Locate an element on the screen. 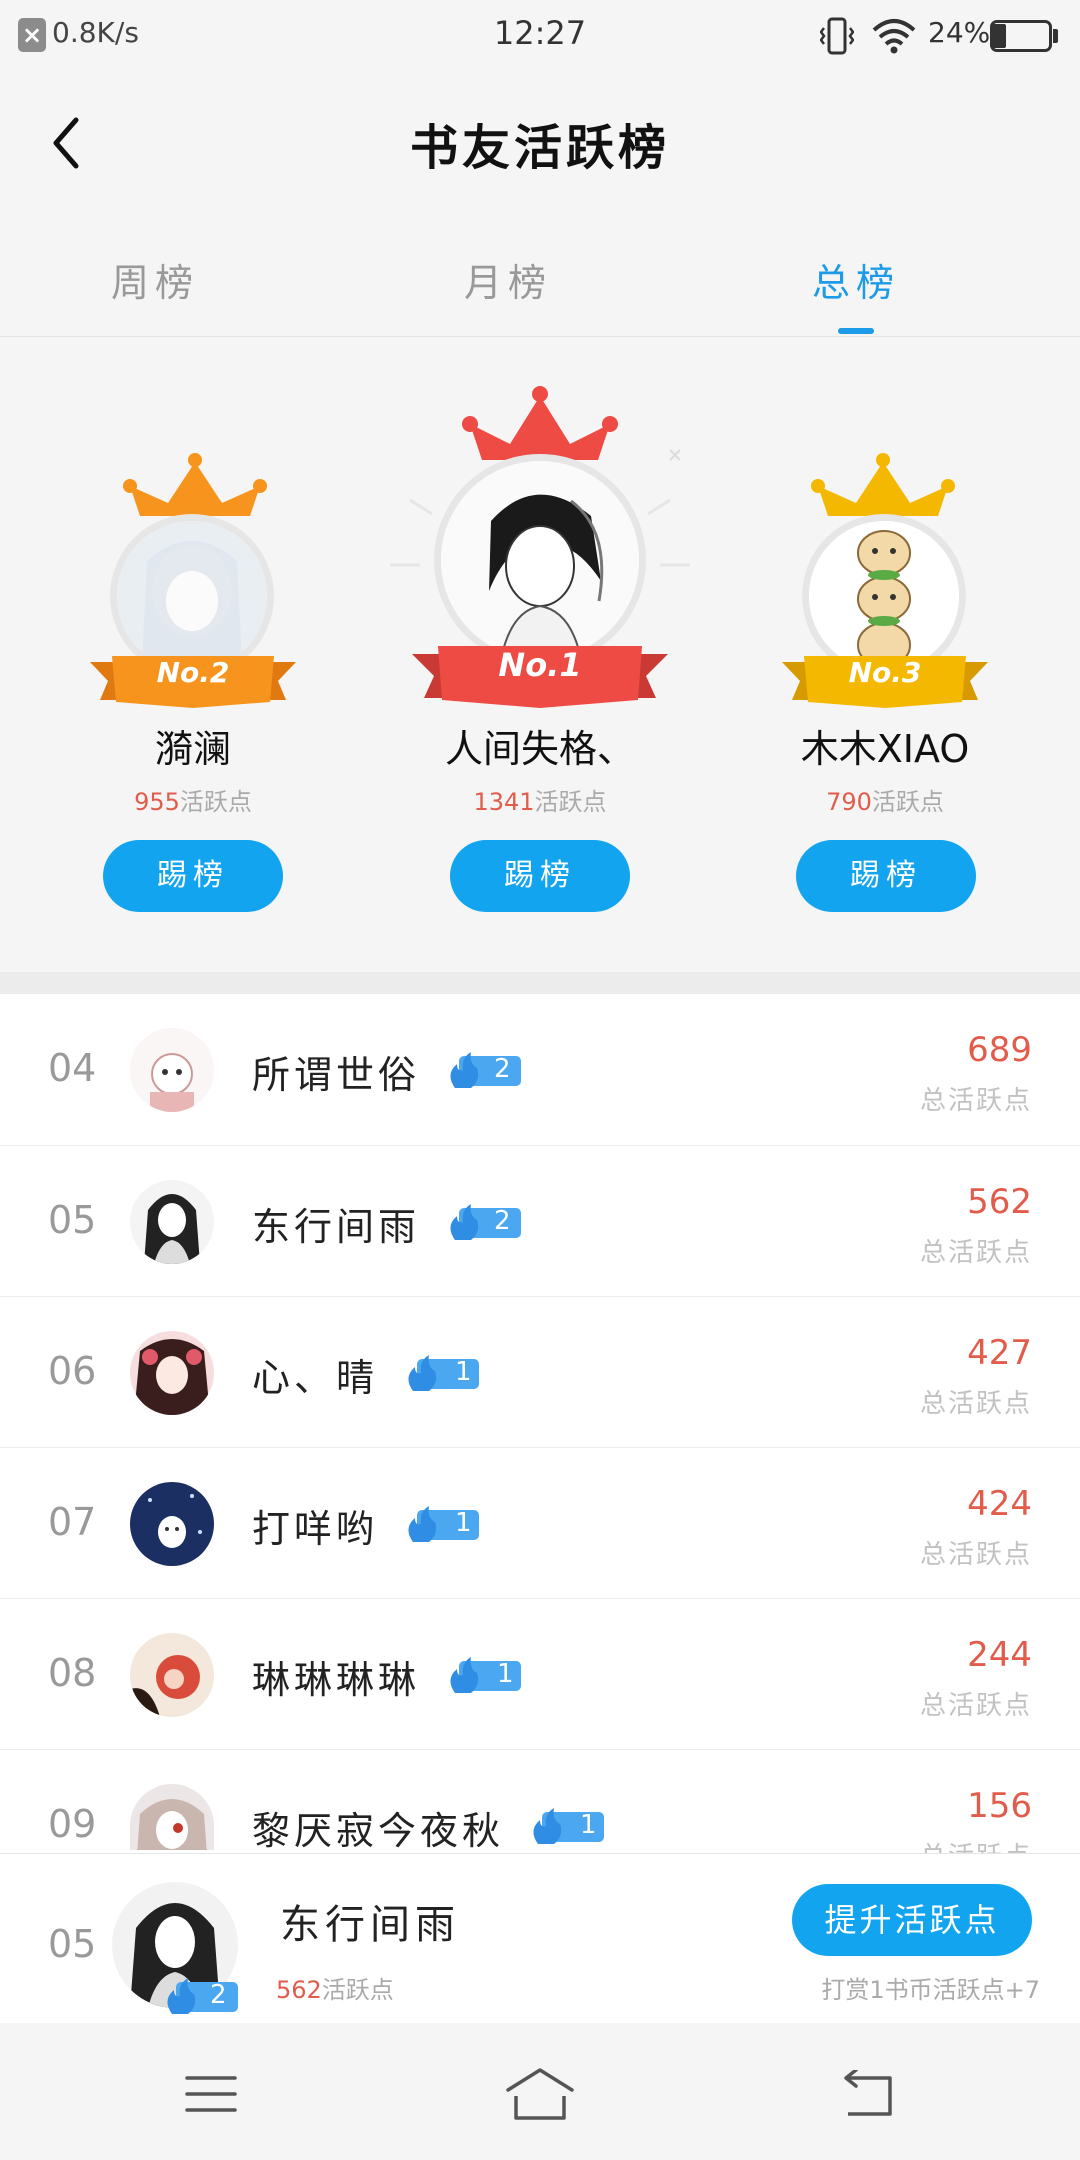  battery-percent: 24% is located at coordinates (959, 32).